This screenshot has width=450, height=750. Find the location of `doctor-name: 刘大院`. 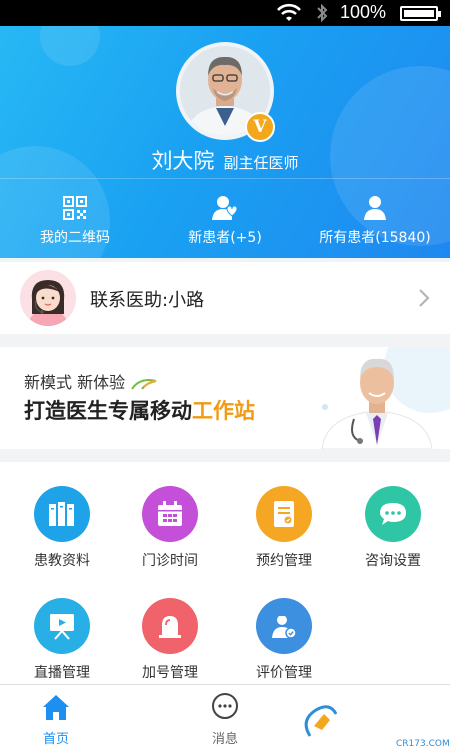

doctor-name: 刘大院 is located at coordinates (183, 161).